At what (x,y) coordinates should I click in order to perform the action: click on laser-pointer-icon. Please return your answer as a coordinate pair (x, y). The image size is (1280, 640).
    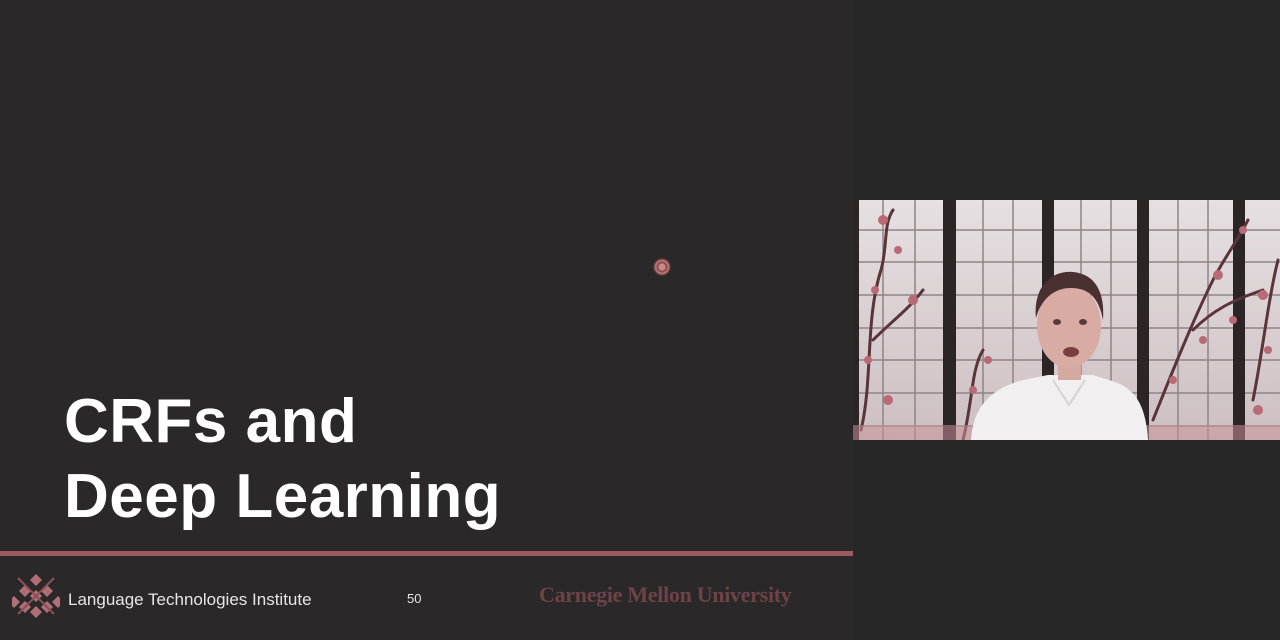
    Looking at the image, I should click on (662, 267).